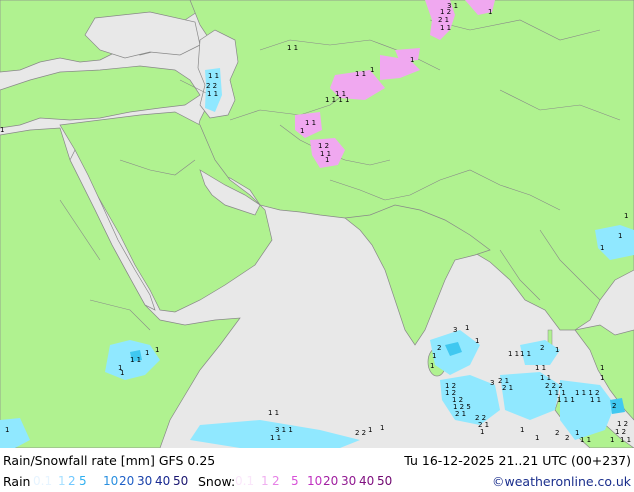 The height and width of the screenshot is (492, 634). I want to click on rain-legend-value-7: 40, so click(163, 481).